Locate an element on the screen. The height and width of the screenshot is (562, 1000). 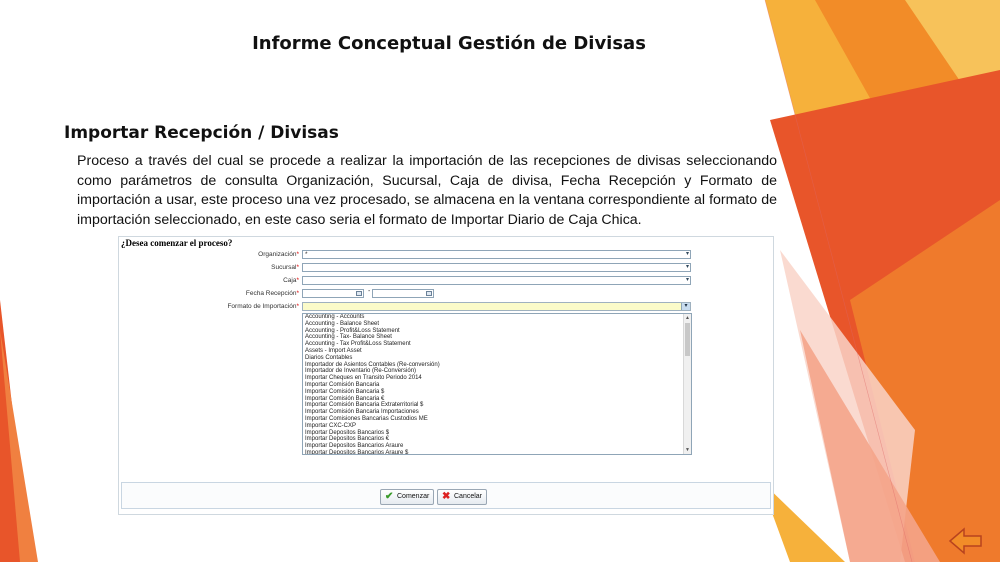
section-heading: Importar Recepción / Divisas is located at coordinates (201, 133).